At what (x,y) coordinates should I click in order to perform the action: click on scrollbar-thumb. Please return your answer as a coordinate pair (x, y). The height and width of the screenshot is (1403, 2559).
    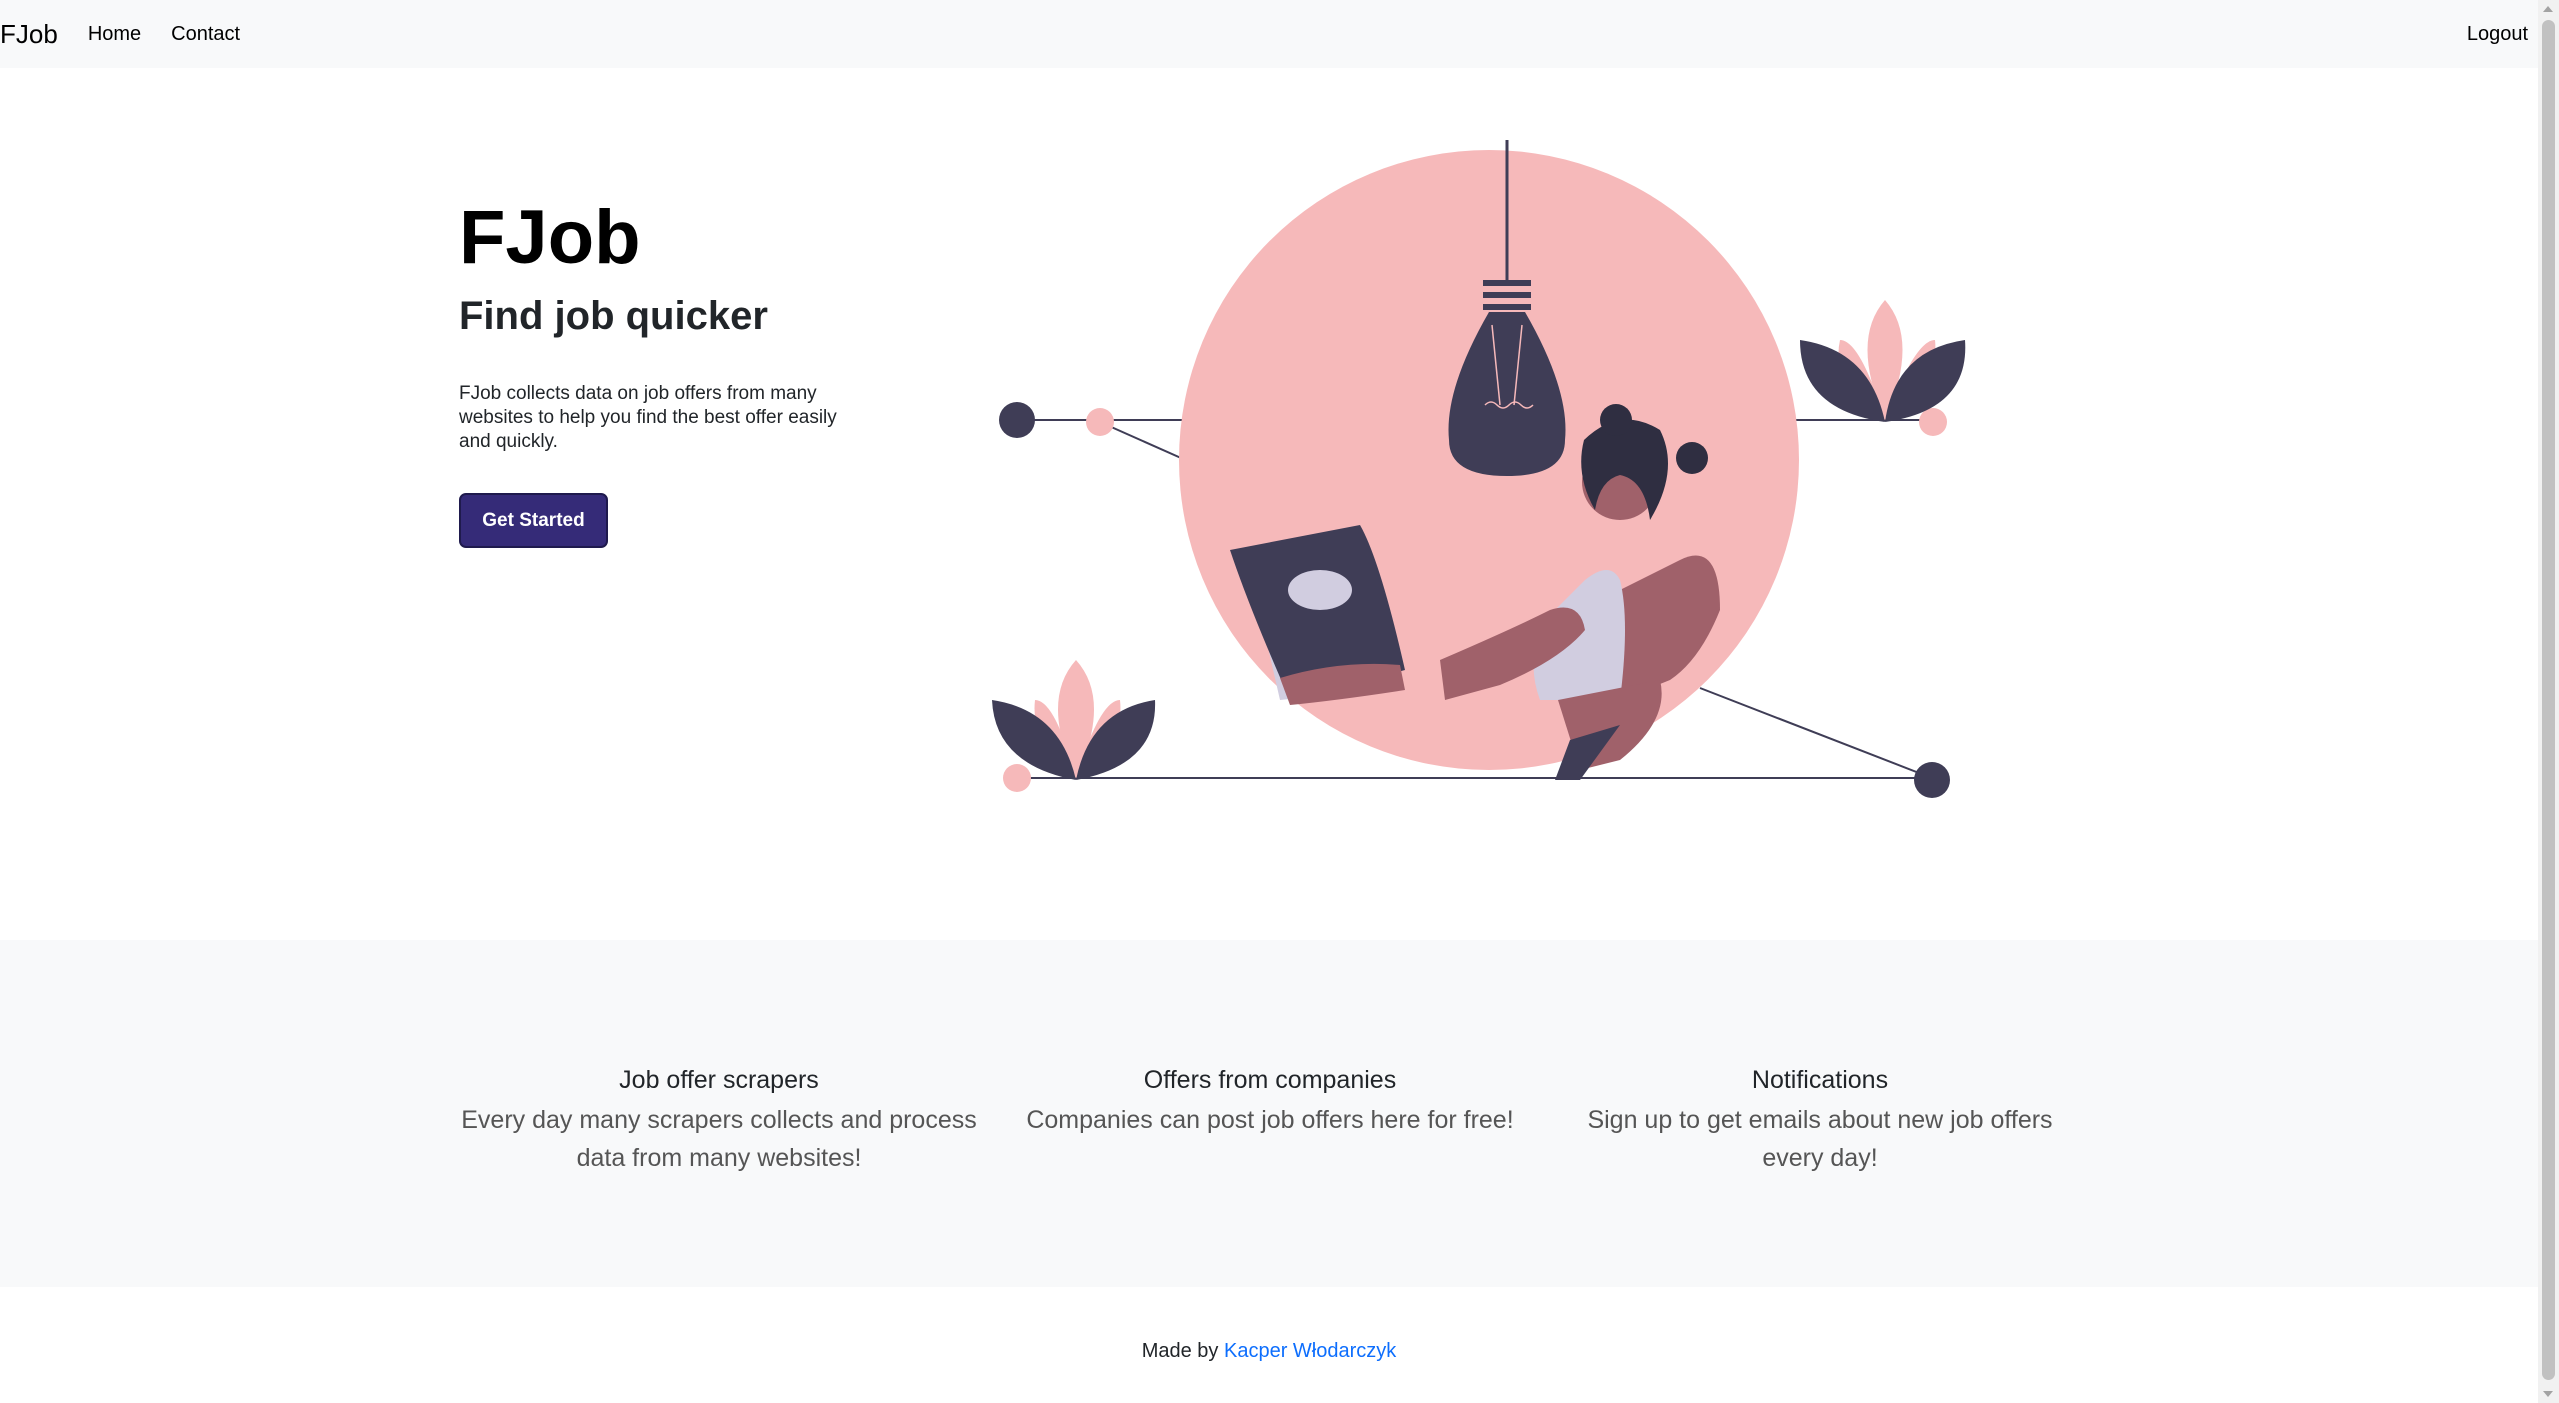
    Looking at the image, I should click on (2548, 700).